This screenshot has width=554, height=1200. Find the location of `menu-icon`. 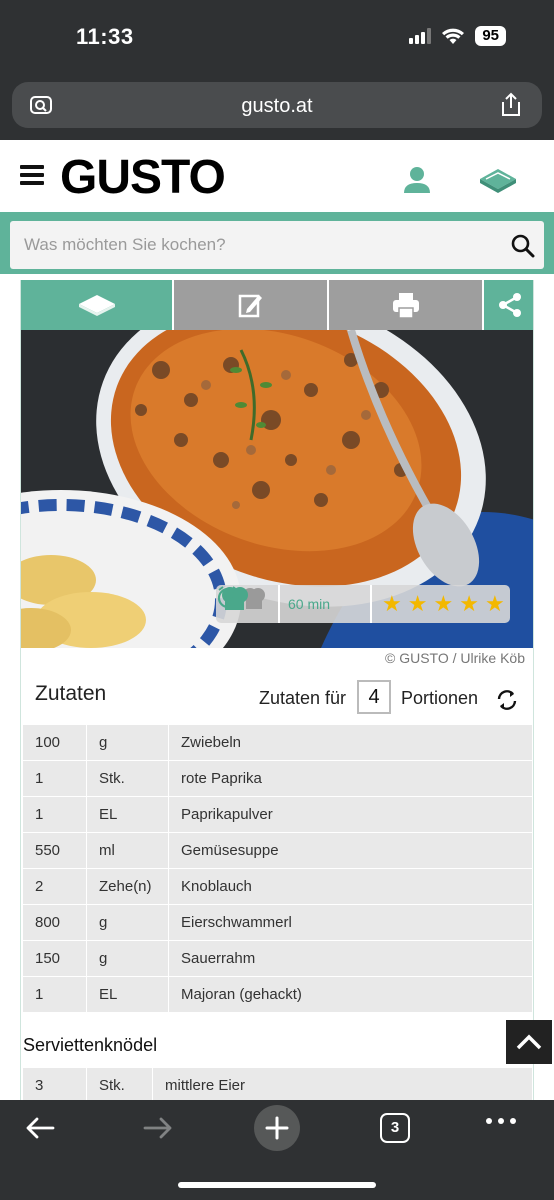

menu-icon is located at coordinates (32, 175).